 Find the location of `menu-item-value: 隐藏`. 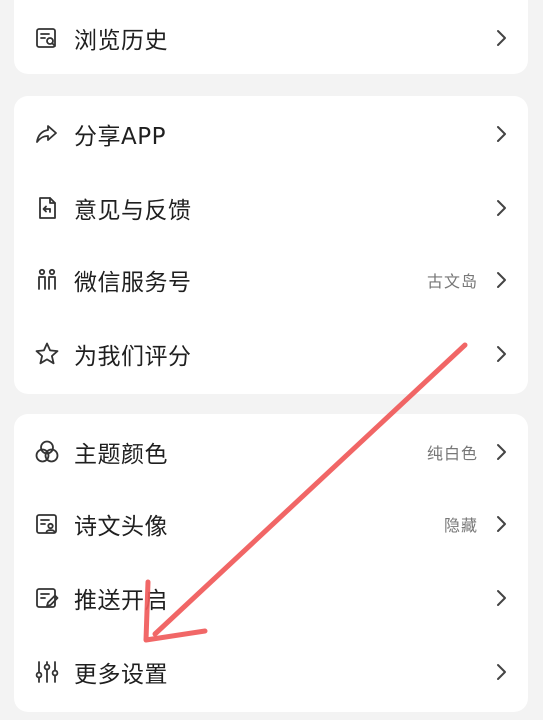

menu-item-value: 隐藏 is located at coordinates (460, 525).